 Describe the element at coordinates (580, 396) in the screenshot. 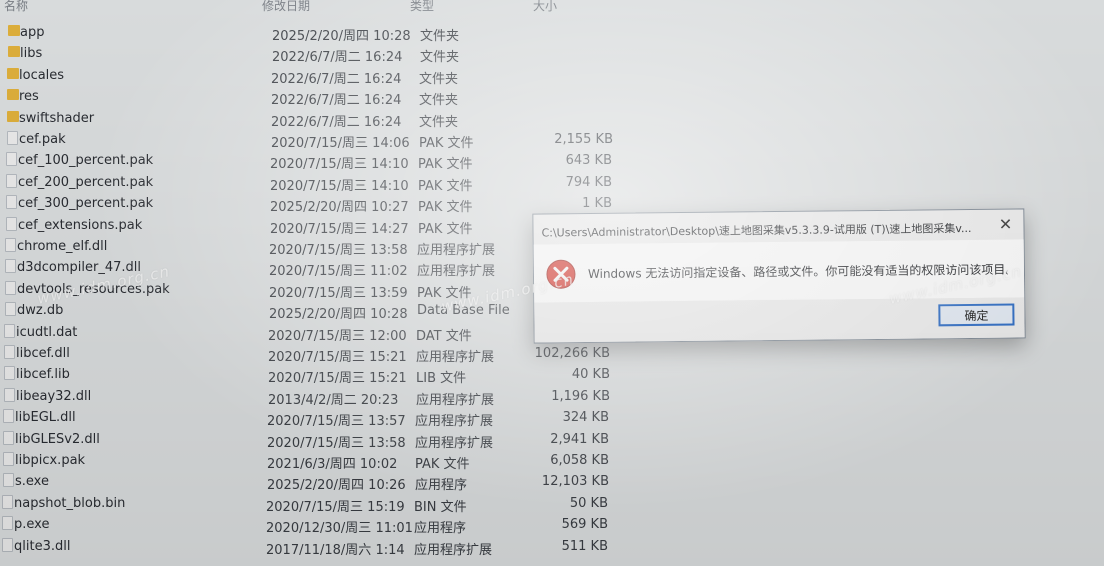

I see `file-size: 1,196 KB` at that location.